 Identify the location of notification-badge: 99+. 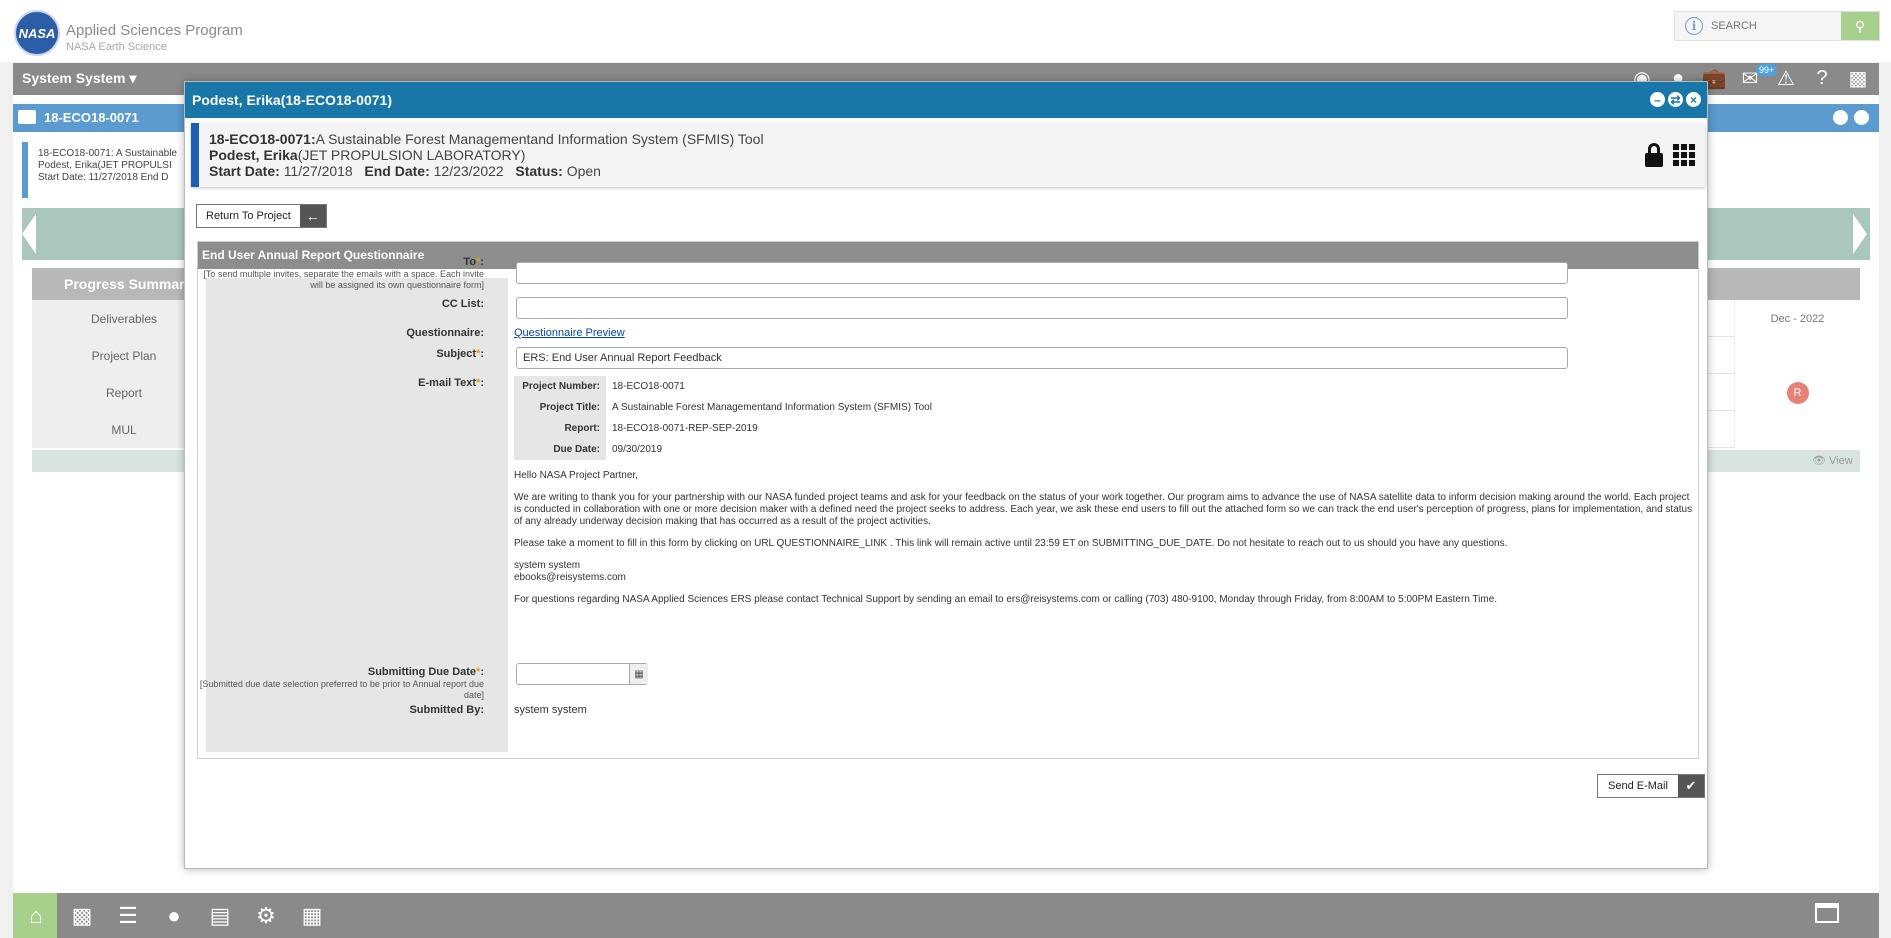
(1767, 70).